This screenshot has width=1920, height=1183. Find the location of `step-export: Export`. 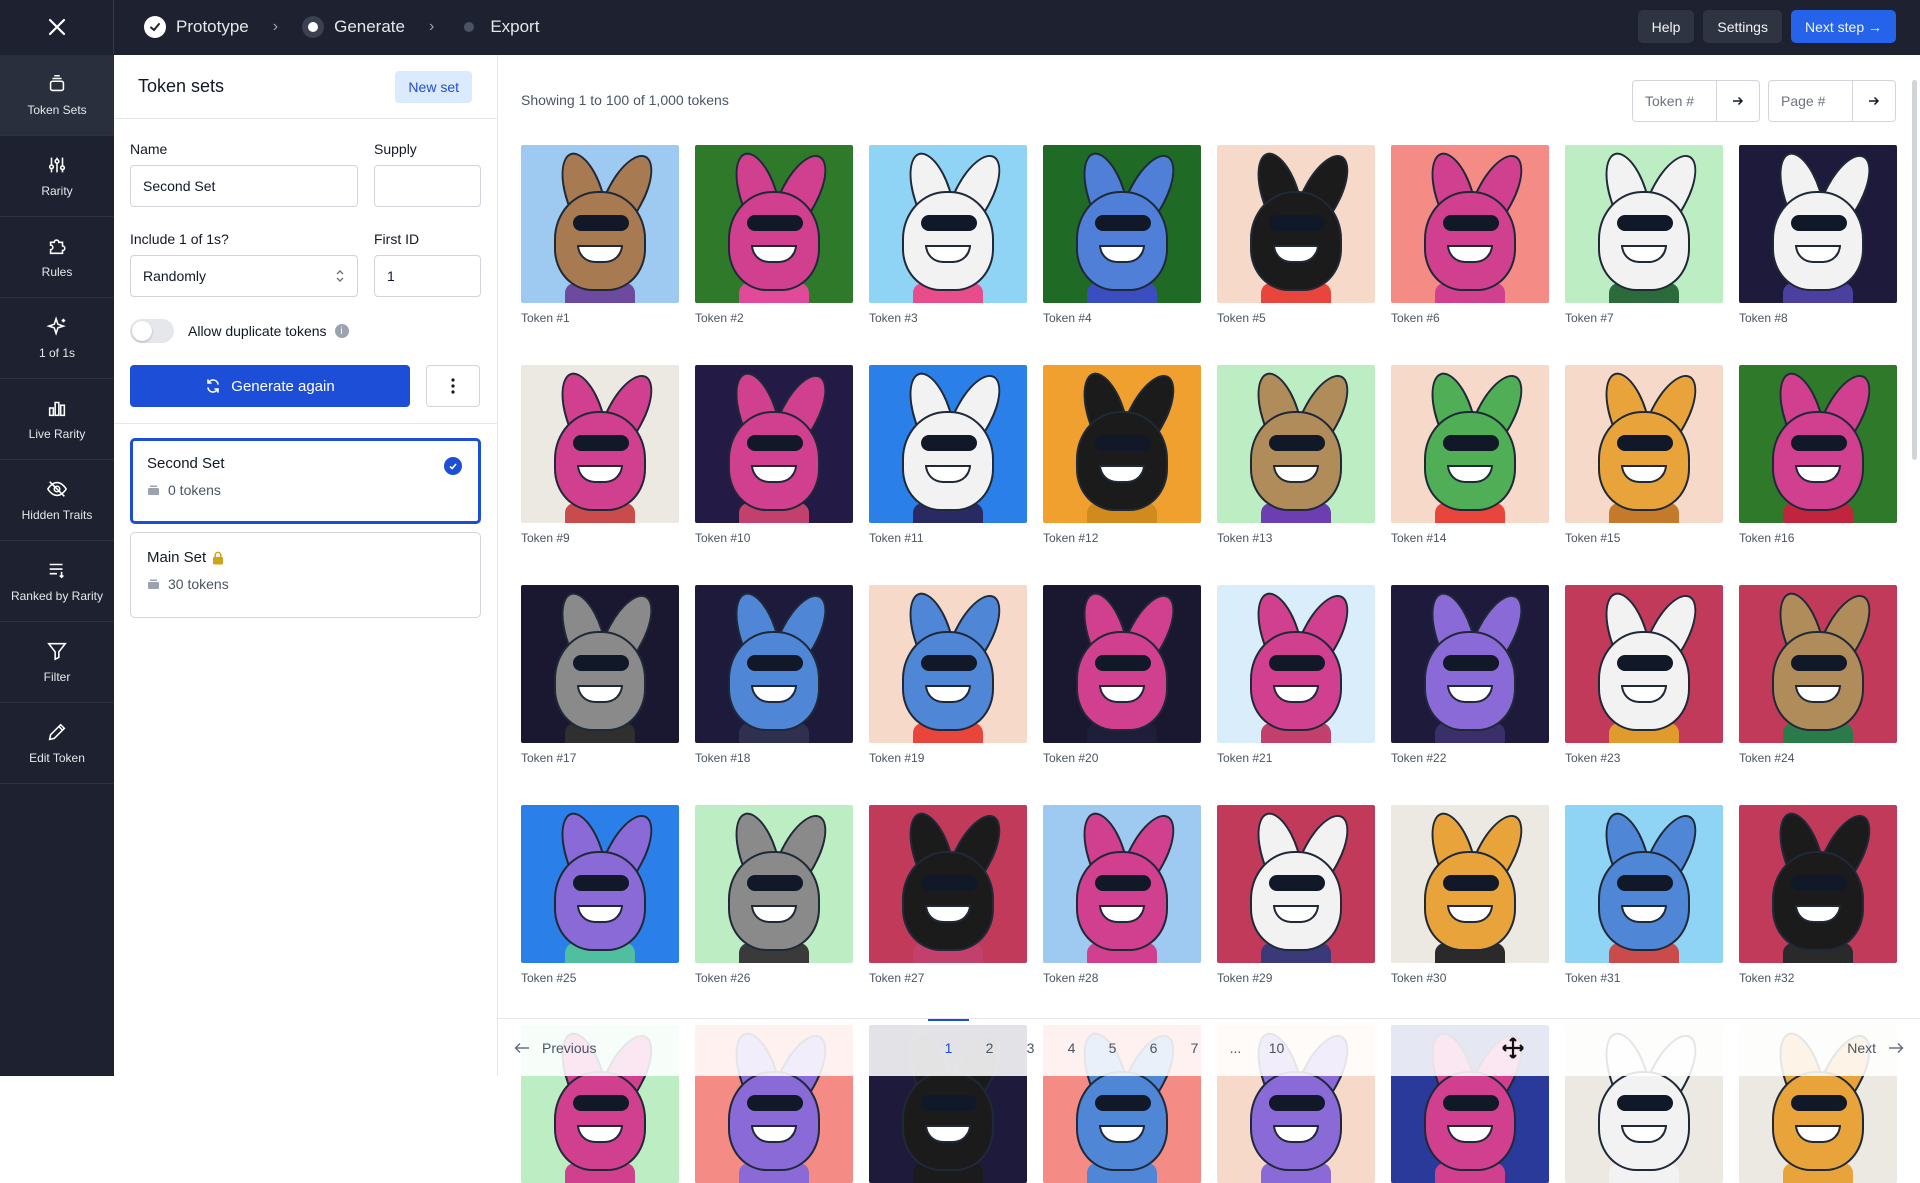

step-export: Export is located at coordinates (498, 27).